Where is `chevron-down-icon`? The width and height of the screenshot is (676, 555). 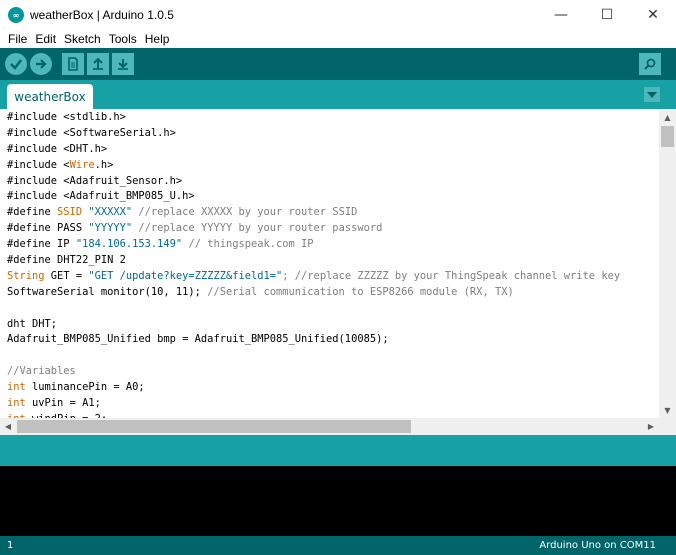 chevron-down-icon is located at coordinates (652, 94).